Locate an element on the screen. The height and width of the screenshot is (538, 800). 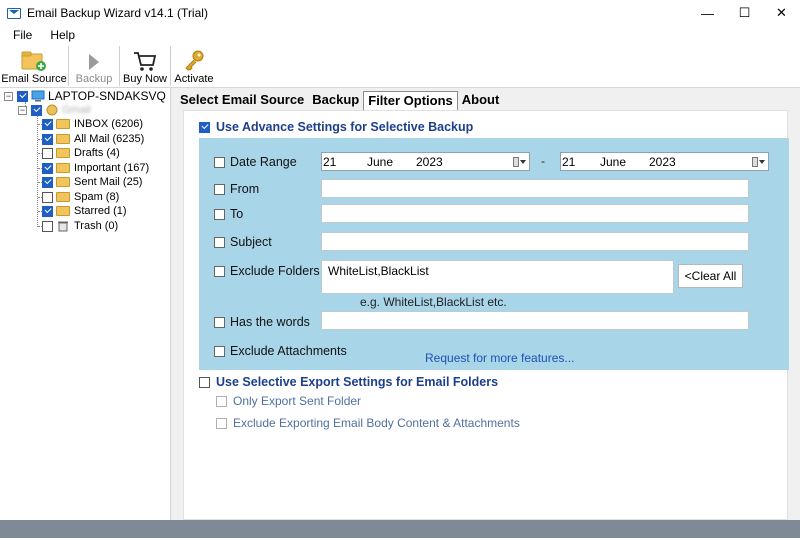
exclude-folders-input: WhiteList,BlackList is located at coordinates (497, 277).